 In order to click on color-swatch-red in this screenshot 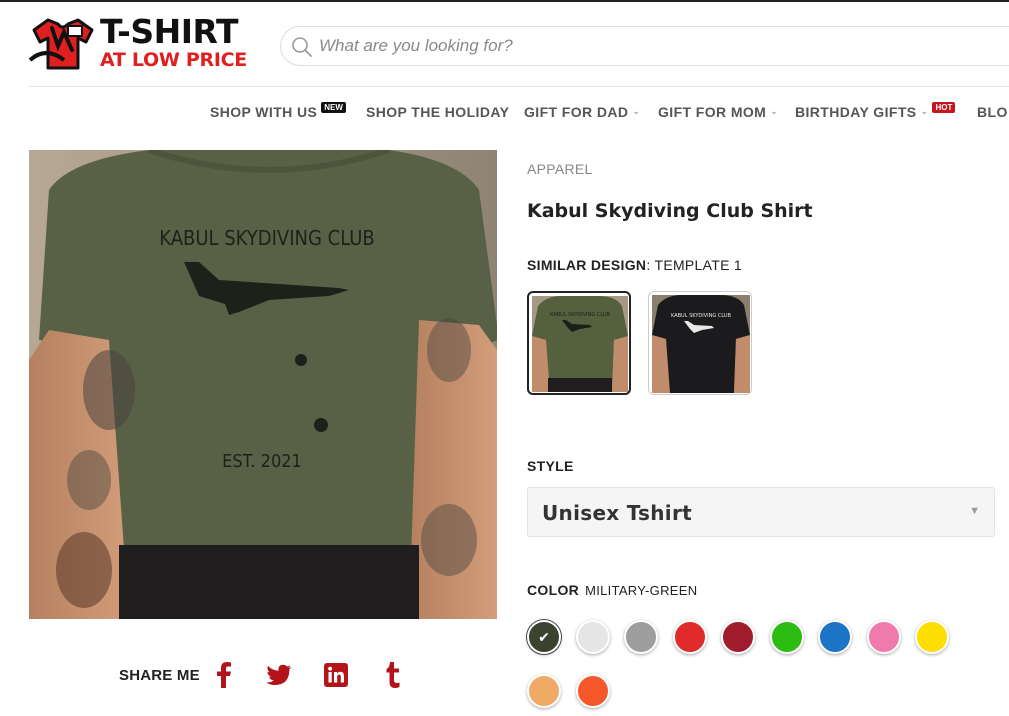, I will do `click(689, 637)`.